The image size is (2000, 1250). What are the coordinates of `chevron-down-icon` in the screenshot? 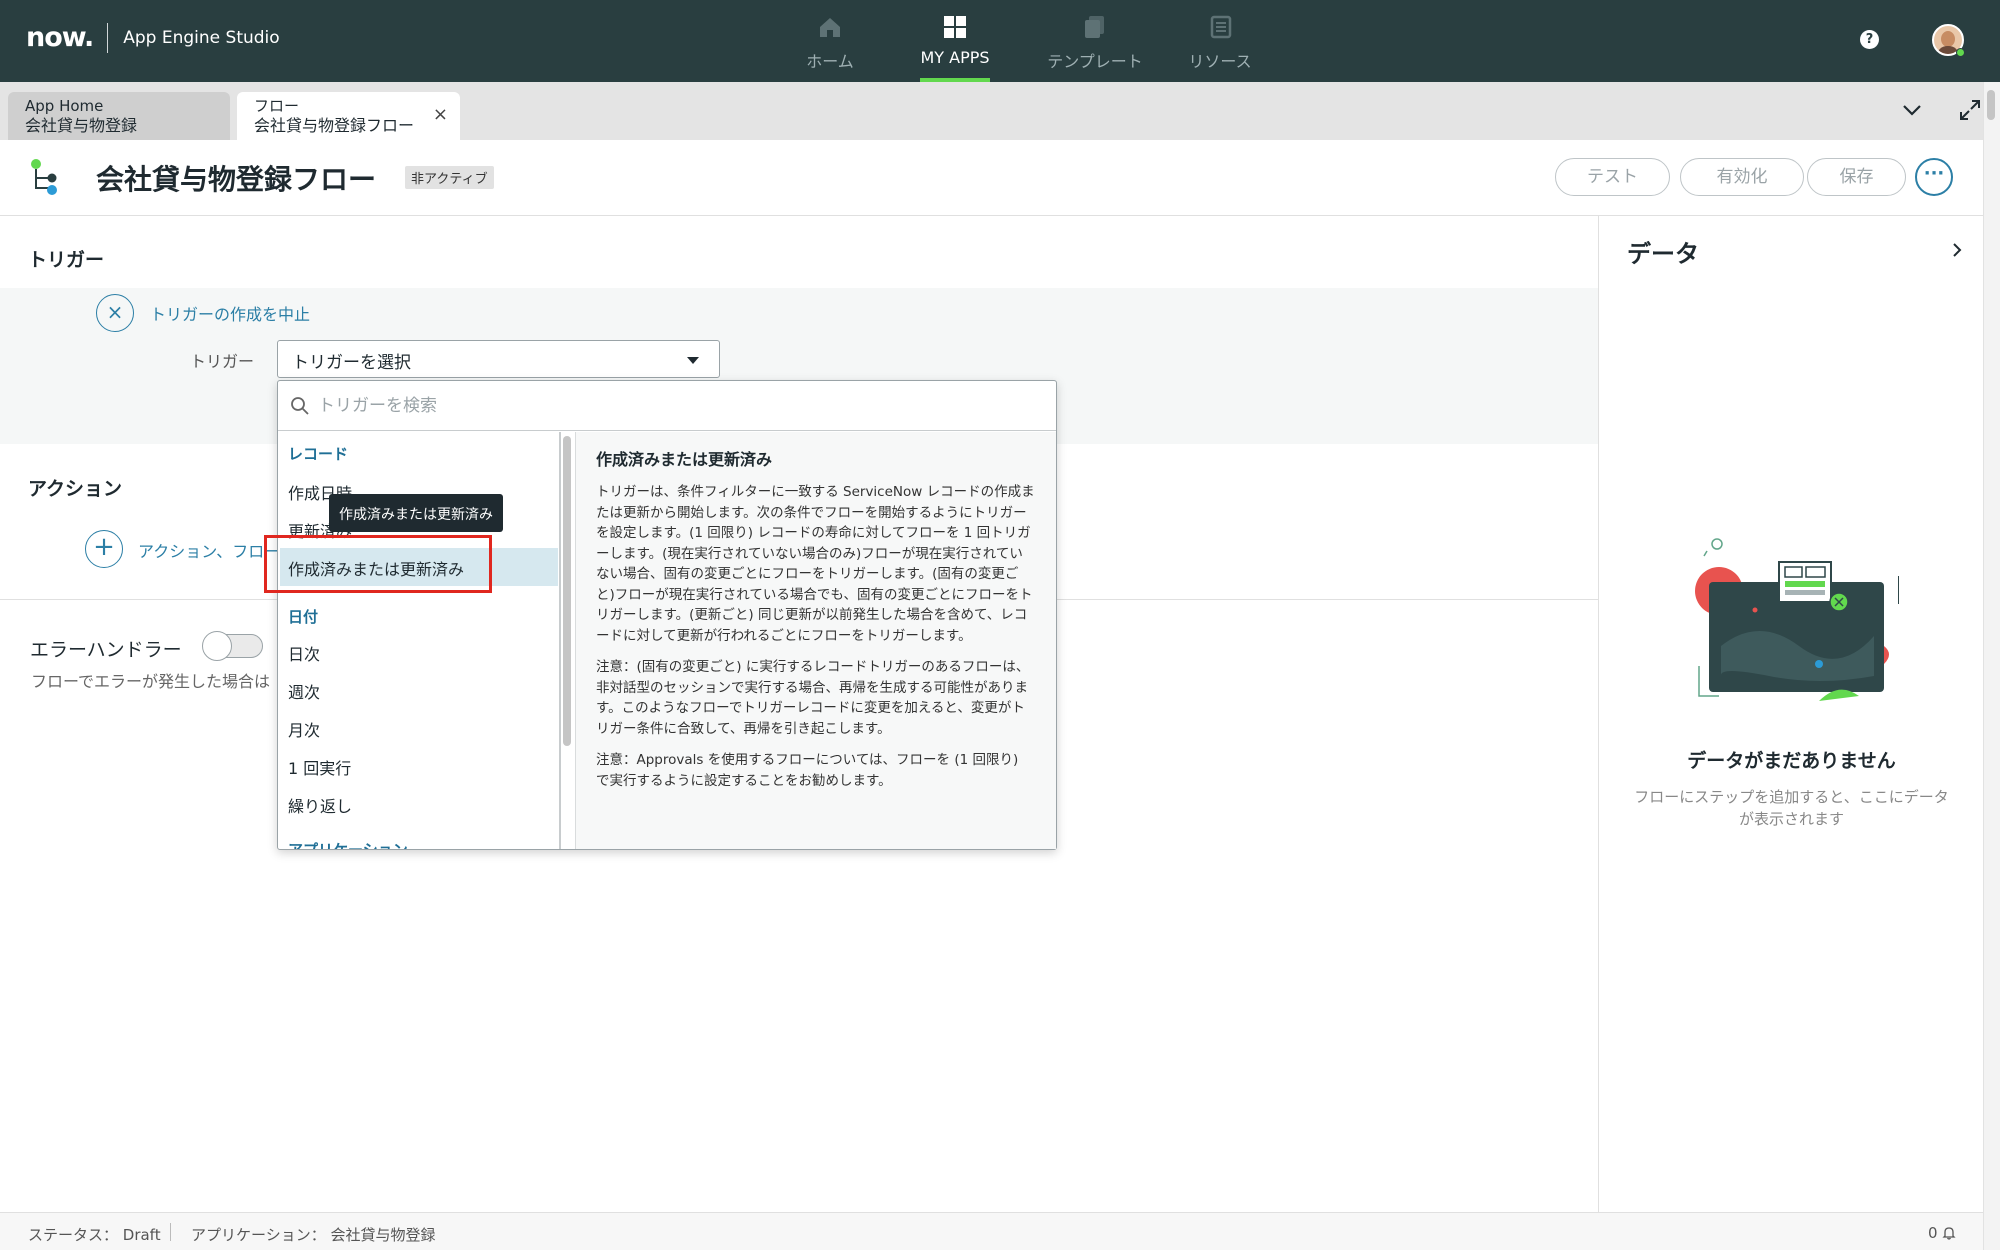 It's located at (1912, 110).